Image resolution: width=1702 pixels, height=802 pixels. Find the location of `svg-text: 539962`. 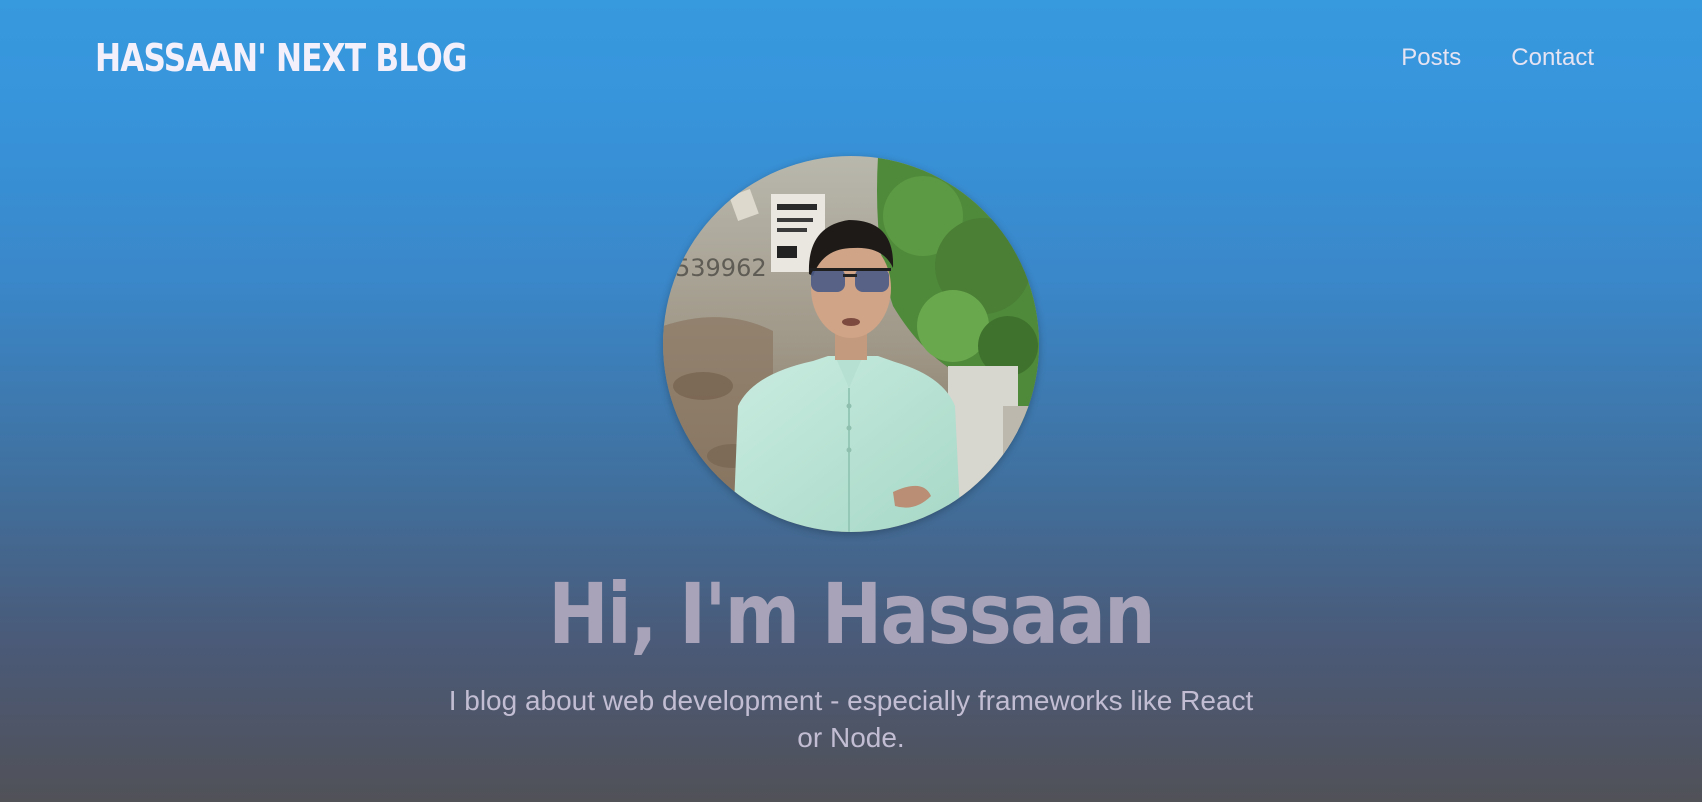

svg-text: 539962 is located at coordinates (721, 268).